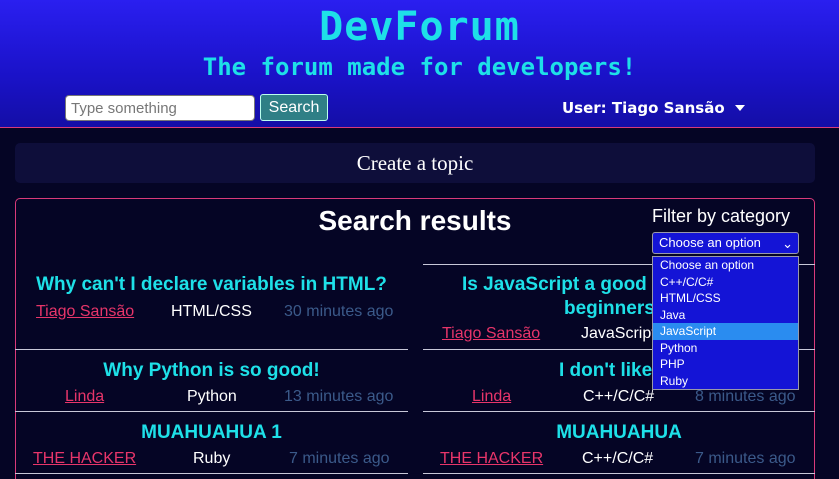  What do you see at coordinates (725, 348) in the screenshot?
I see `dropdown-option: Python` at bounding box center [725, 348].